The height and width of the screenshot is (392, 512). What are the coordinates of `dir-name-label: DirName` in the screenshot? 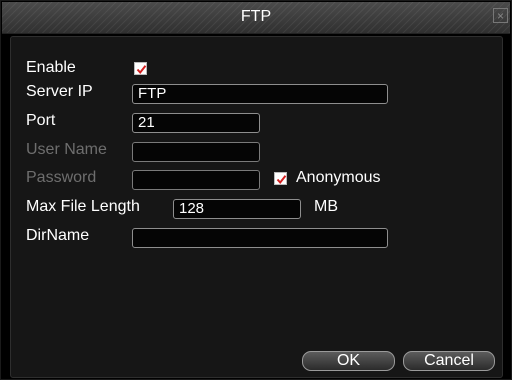 It's located at (58, 235).